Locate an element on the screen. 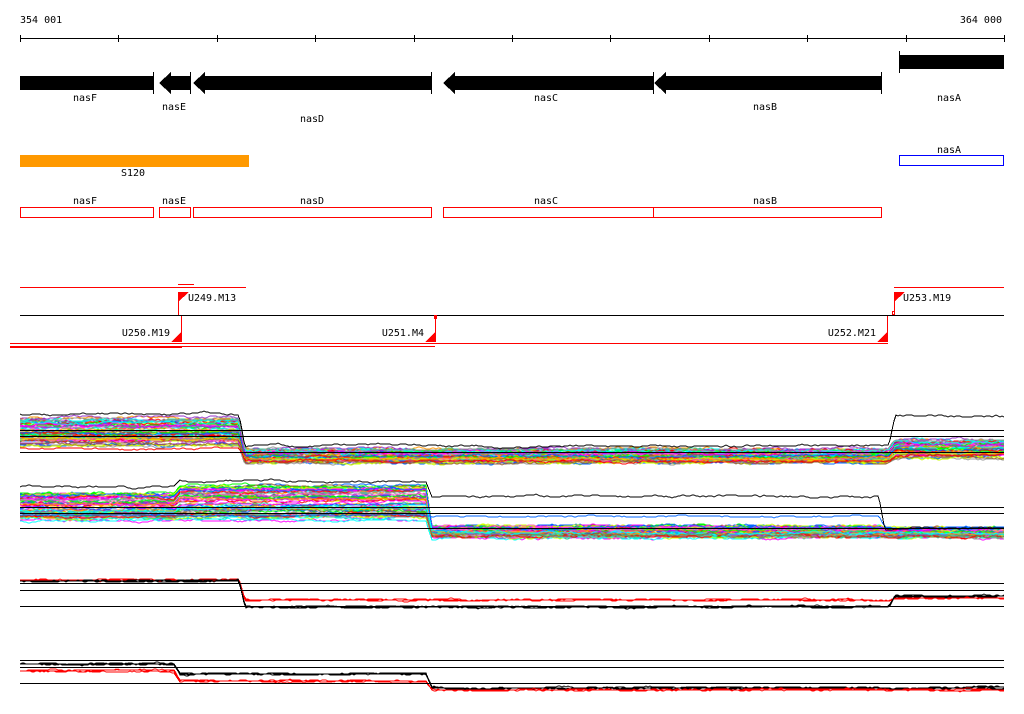  operon-forward-nasA: nasA is located at coordinates (951, 155).